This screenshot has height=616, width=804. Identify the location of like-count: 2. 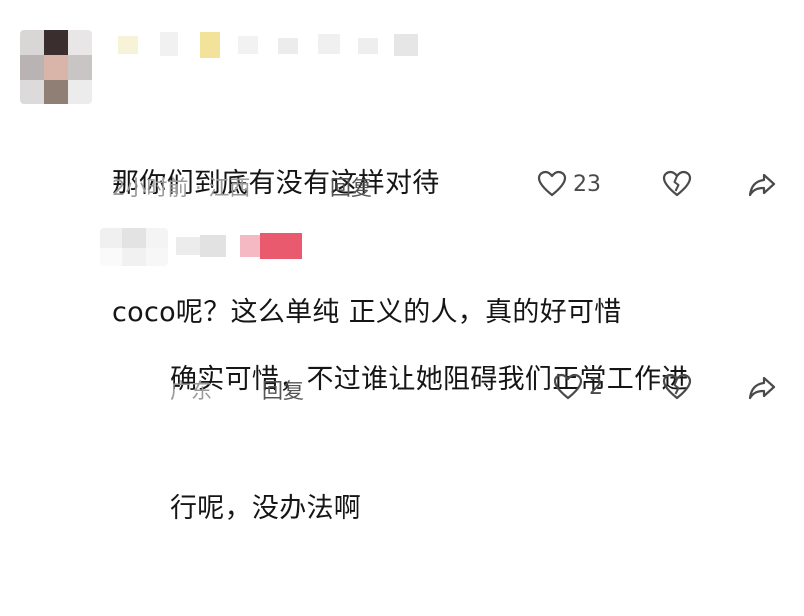
(596, 387).